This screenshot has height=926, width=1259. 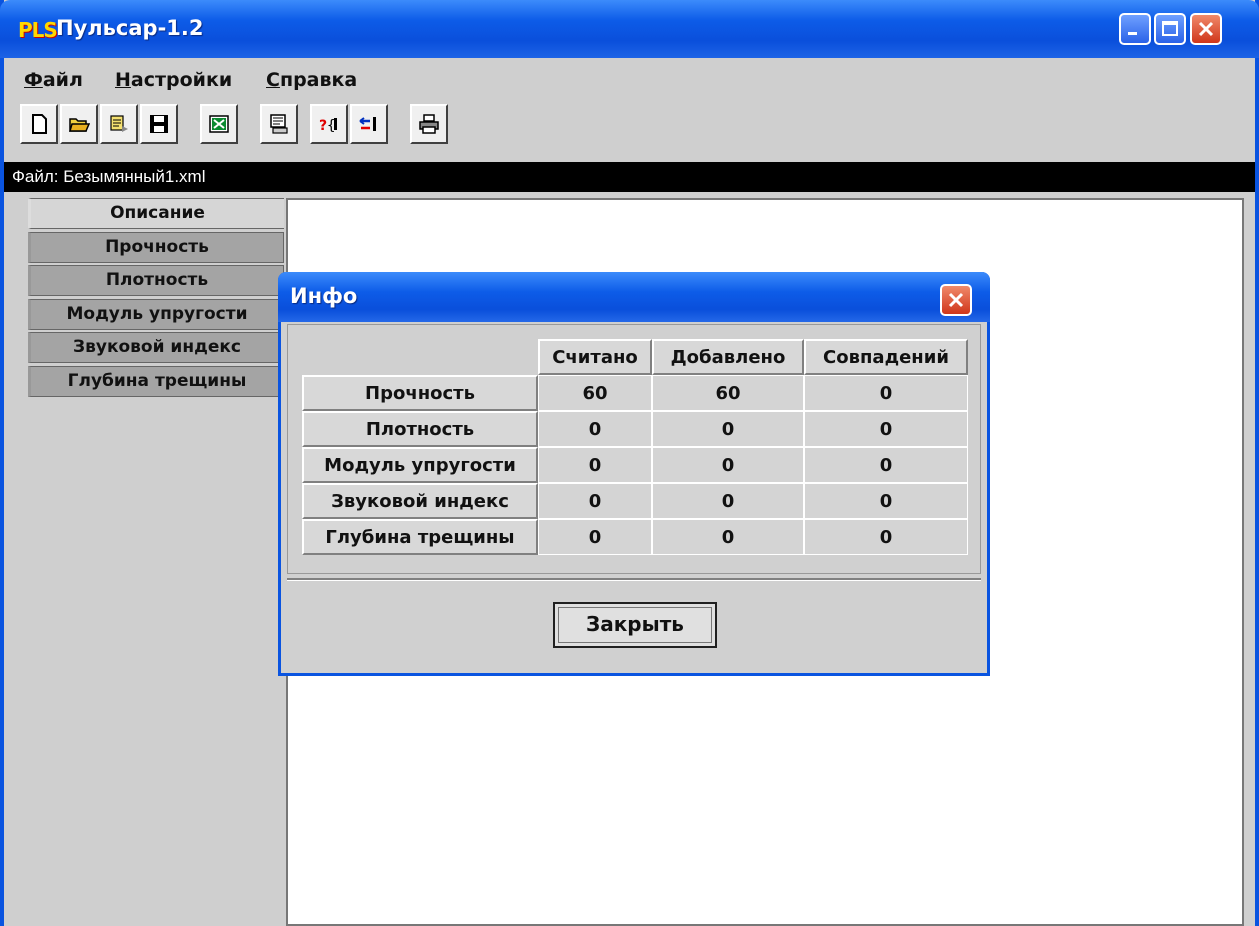 I want to click on app-logo: PLS, so click(x=38, y=30).